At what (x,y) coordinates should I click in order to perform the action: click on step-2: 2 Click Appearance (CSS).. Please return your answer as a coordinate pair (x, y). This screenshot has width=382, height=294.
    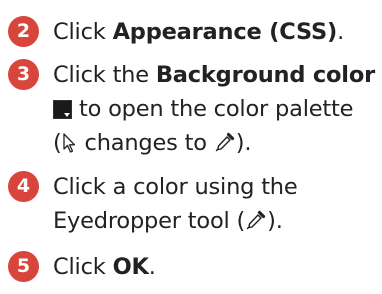
    Looking at the image, I should click on (193, 32).